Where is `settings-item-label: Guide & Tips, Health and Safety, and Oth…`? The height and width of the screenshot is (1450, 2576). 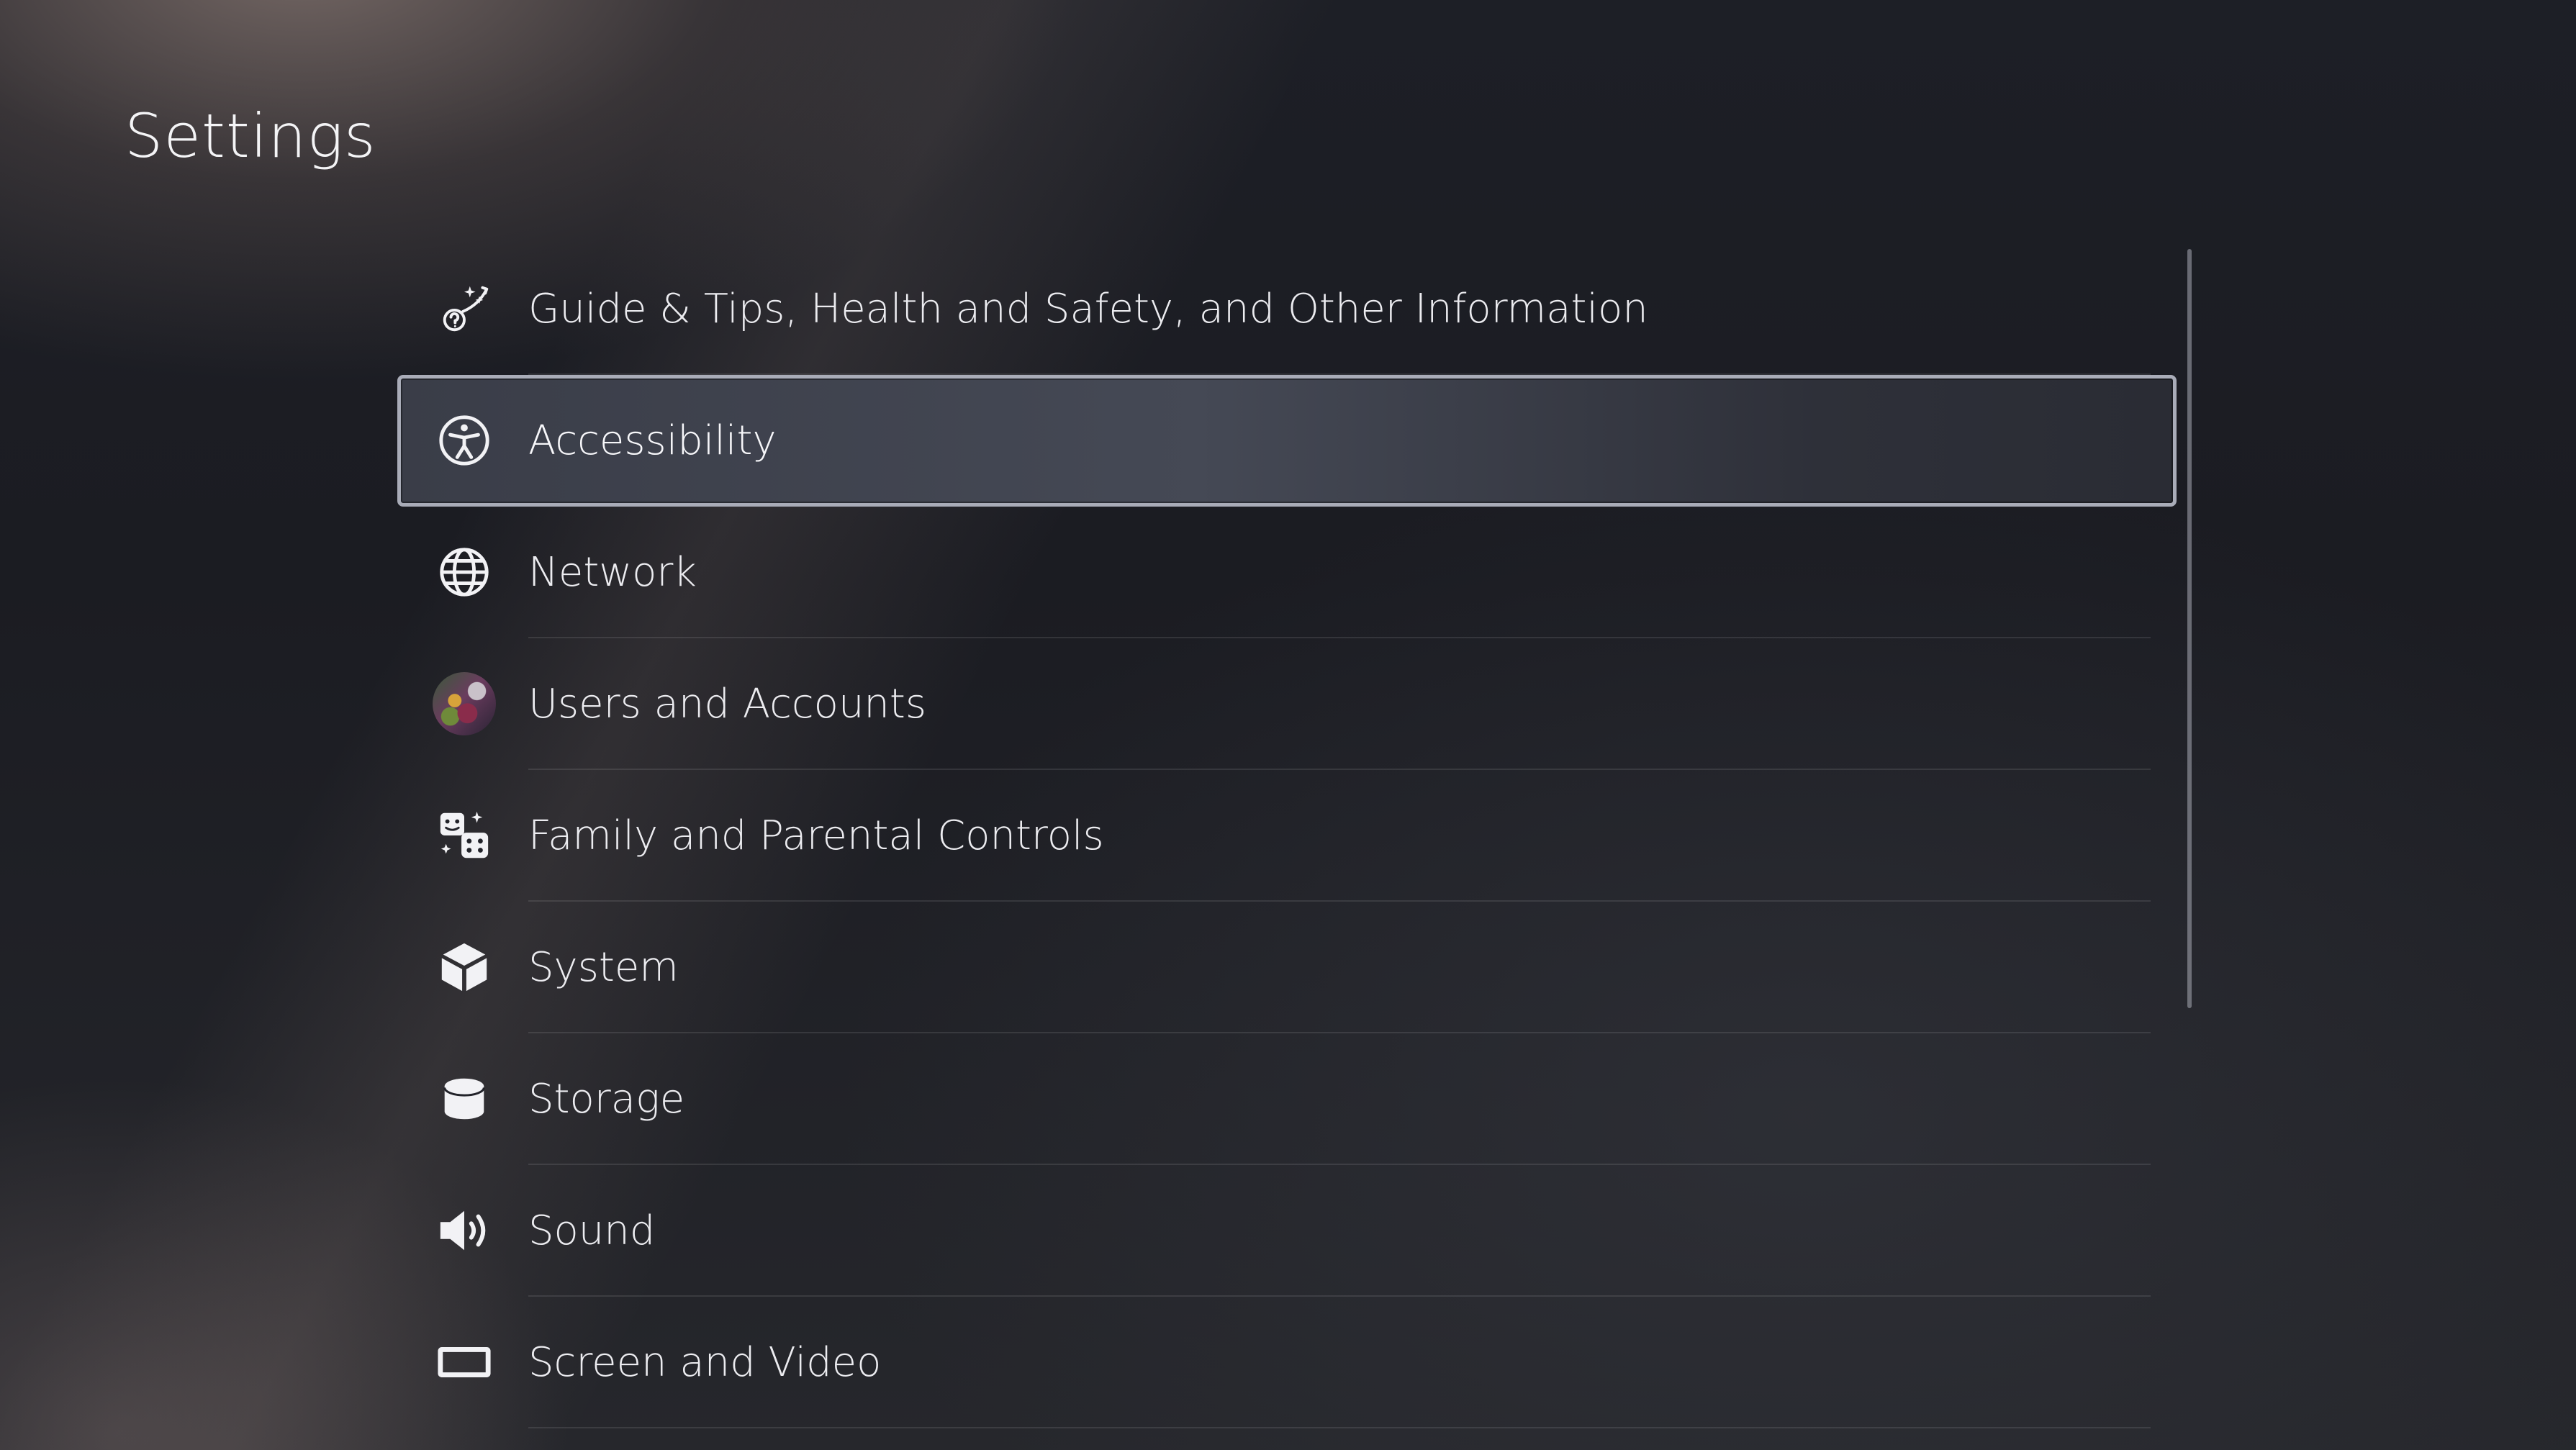
settings-item-label: Guide & Tips, Health and Safety, and Oth… is located at coordinates (1088, 309).